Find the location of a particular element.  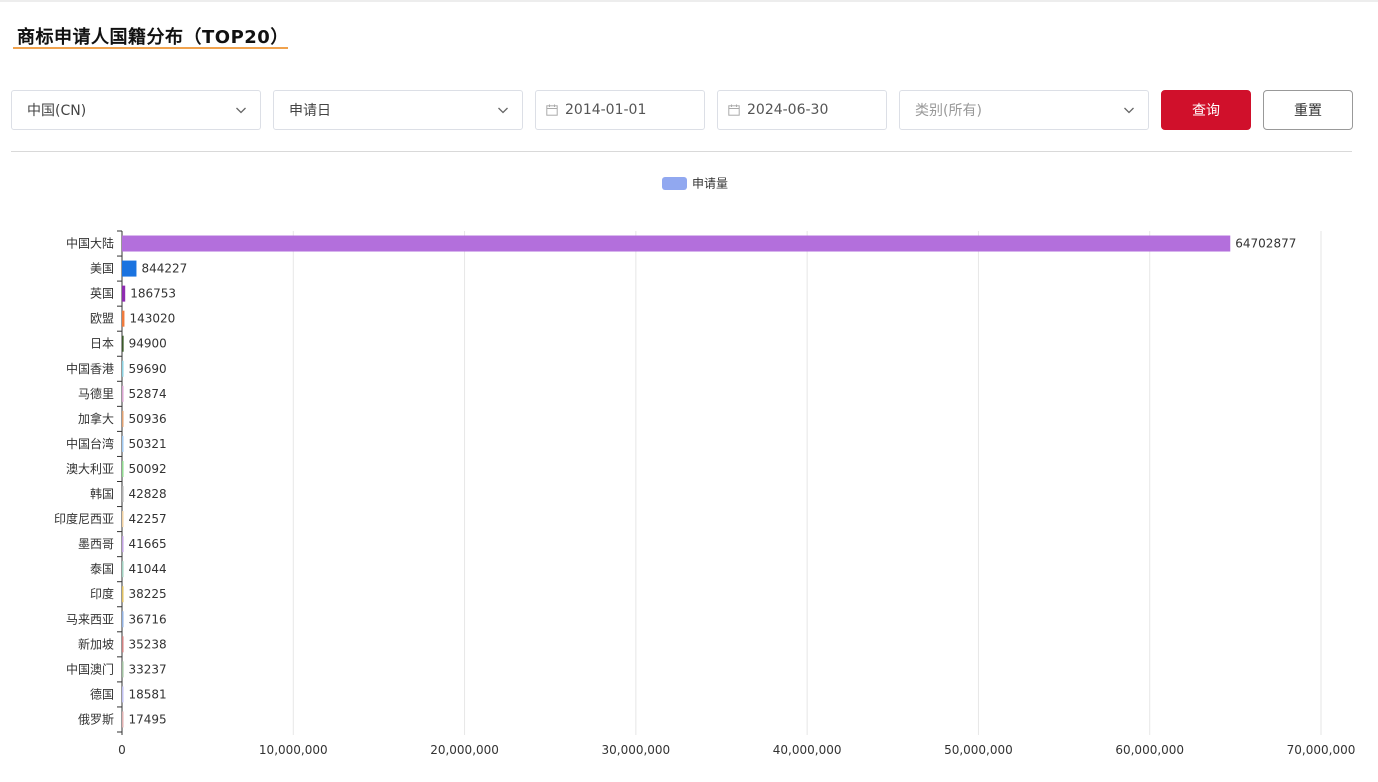

category-label: 中国香港 is located at coordinates (90, 368).